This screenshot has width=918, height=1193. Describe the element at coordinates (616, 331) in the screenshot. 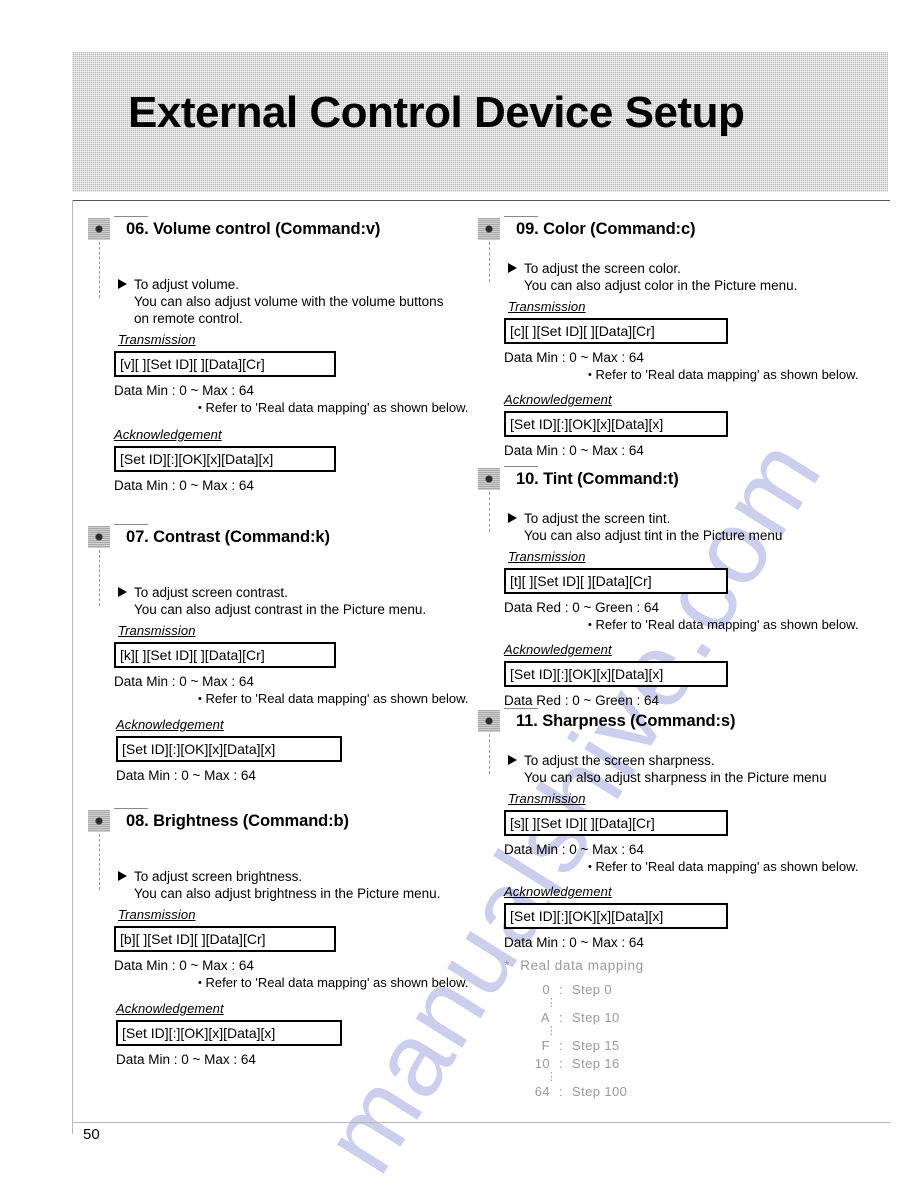

I see `transmission-code-box: [c][ ][Set ID][ ][Data][Cr]` at that location.